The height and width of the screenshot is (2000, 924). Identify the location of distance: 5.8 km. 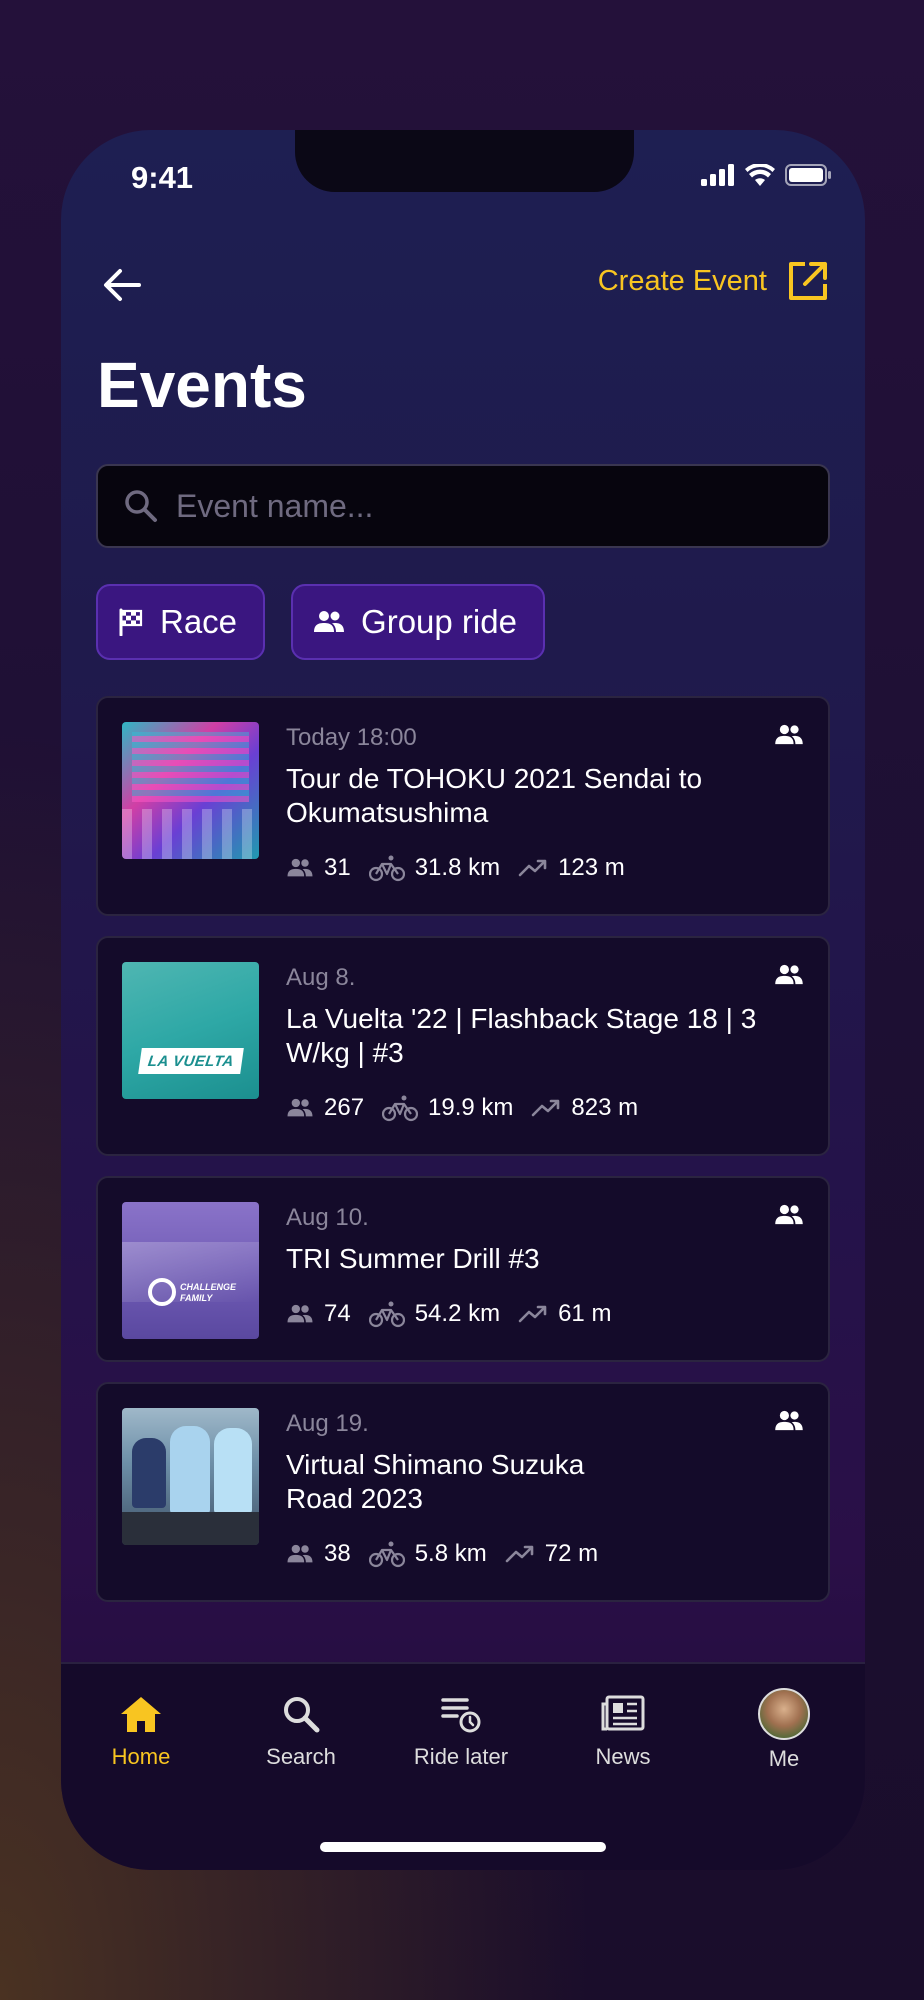
(450, 1553).